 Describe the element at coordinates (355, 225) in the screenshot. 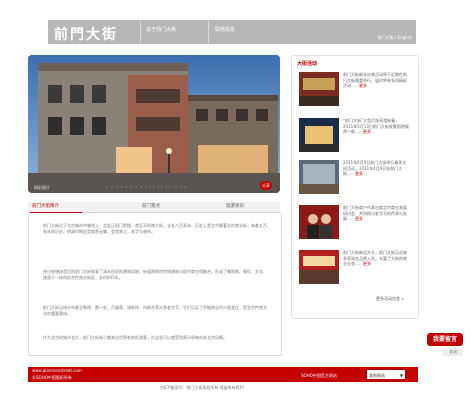

I see `news-item: 前门大街商户代表出席北京商业发展研讨会，共同探讨老字号的传承与发展……更多` at that location.